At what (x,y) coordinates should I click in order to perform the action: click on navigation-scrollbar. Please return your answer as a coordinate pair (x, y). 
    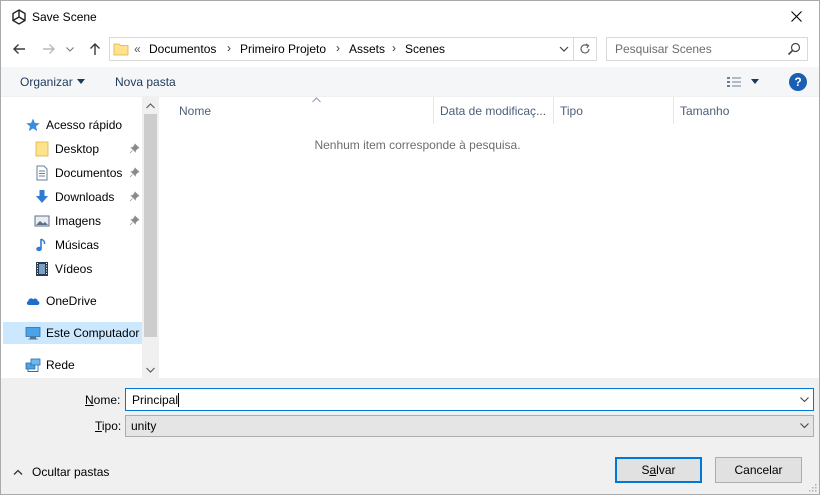
    Looking at the image, I should click on (150, 237).